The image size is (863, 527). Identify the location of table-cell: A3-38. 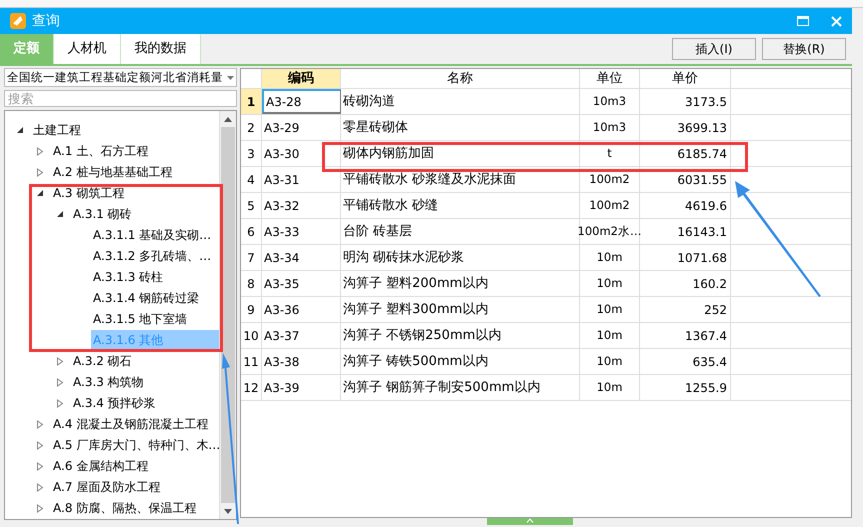
(301, 361).